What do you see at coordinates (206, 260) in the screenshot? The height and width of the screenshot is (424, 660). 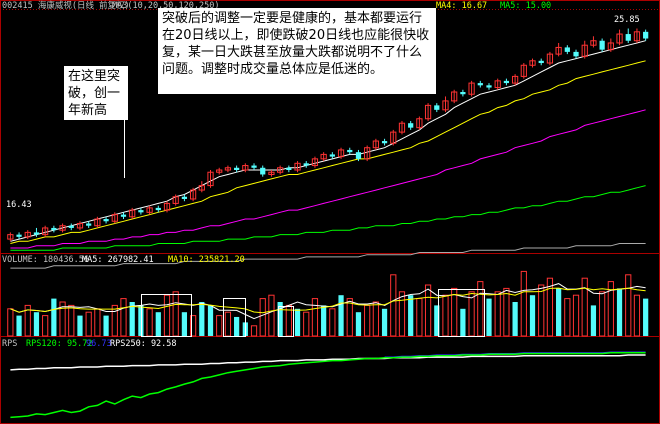 I see `volume-ma10: MA10: 235821.20` at bounding box center [206, 260].